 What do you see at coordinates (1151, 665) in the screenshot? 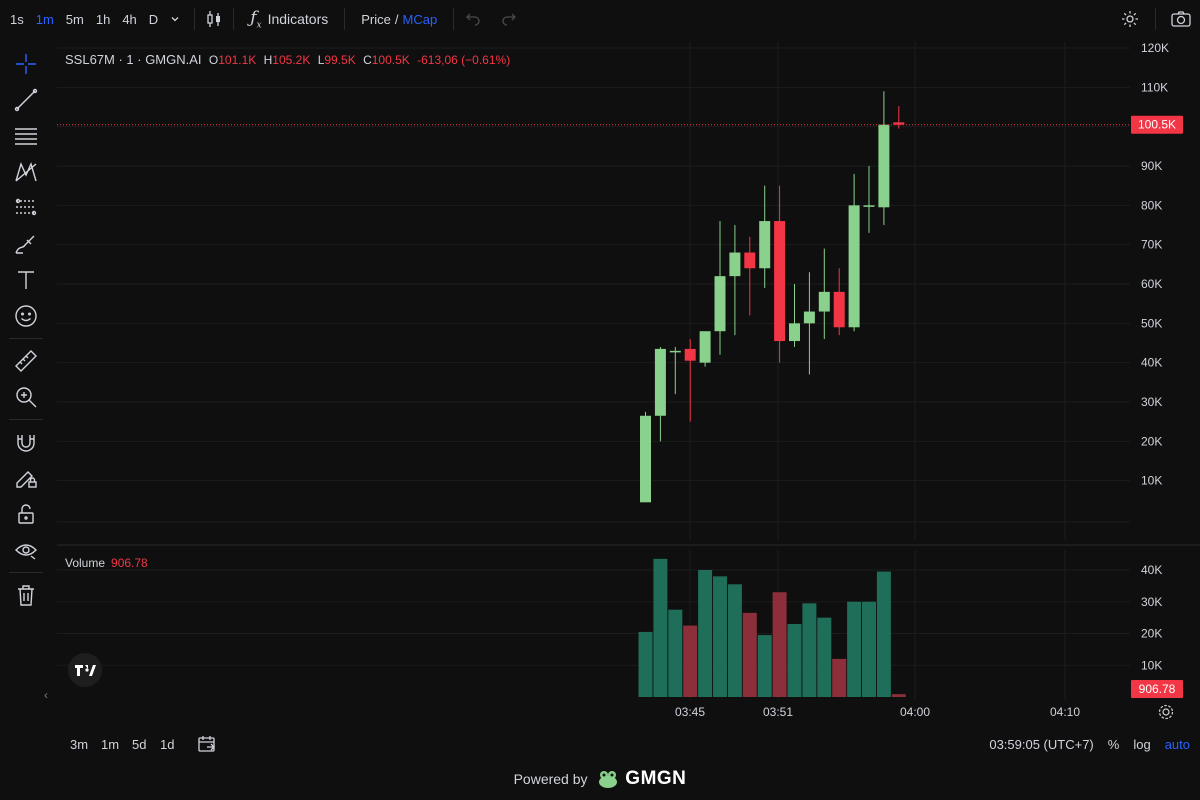
I see `volume-tick-label: 10K` at bounding box center [1151, 665].